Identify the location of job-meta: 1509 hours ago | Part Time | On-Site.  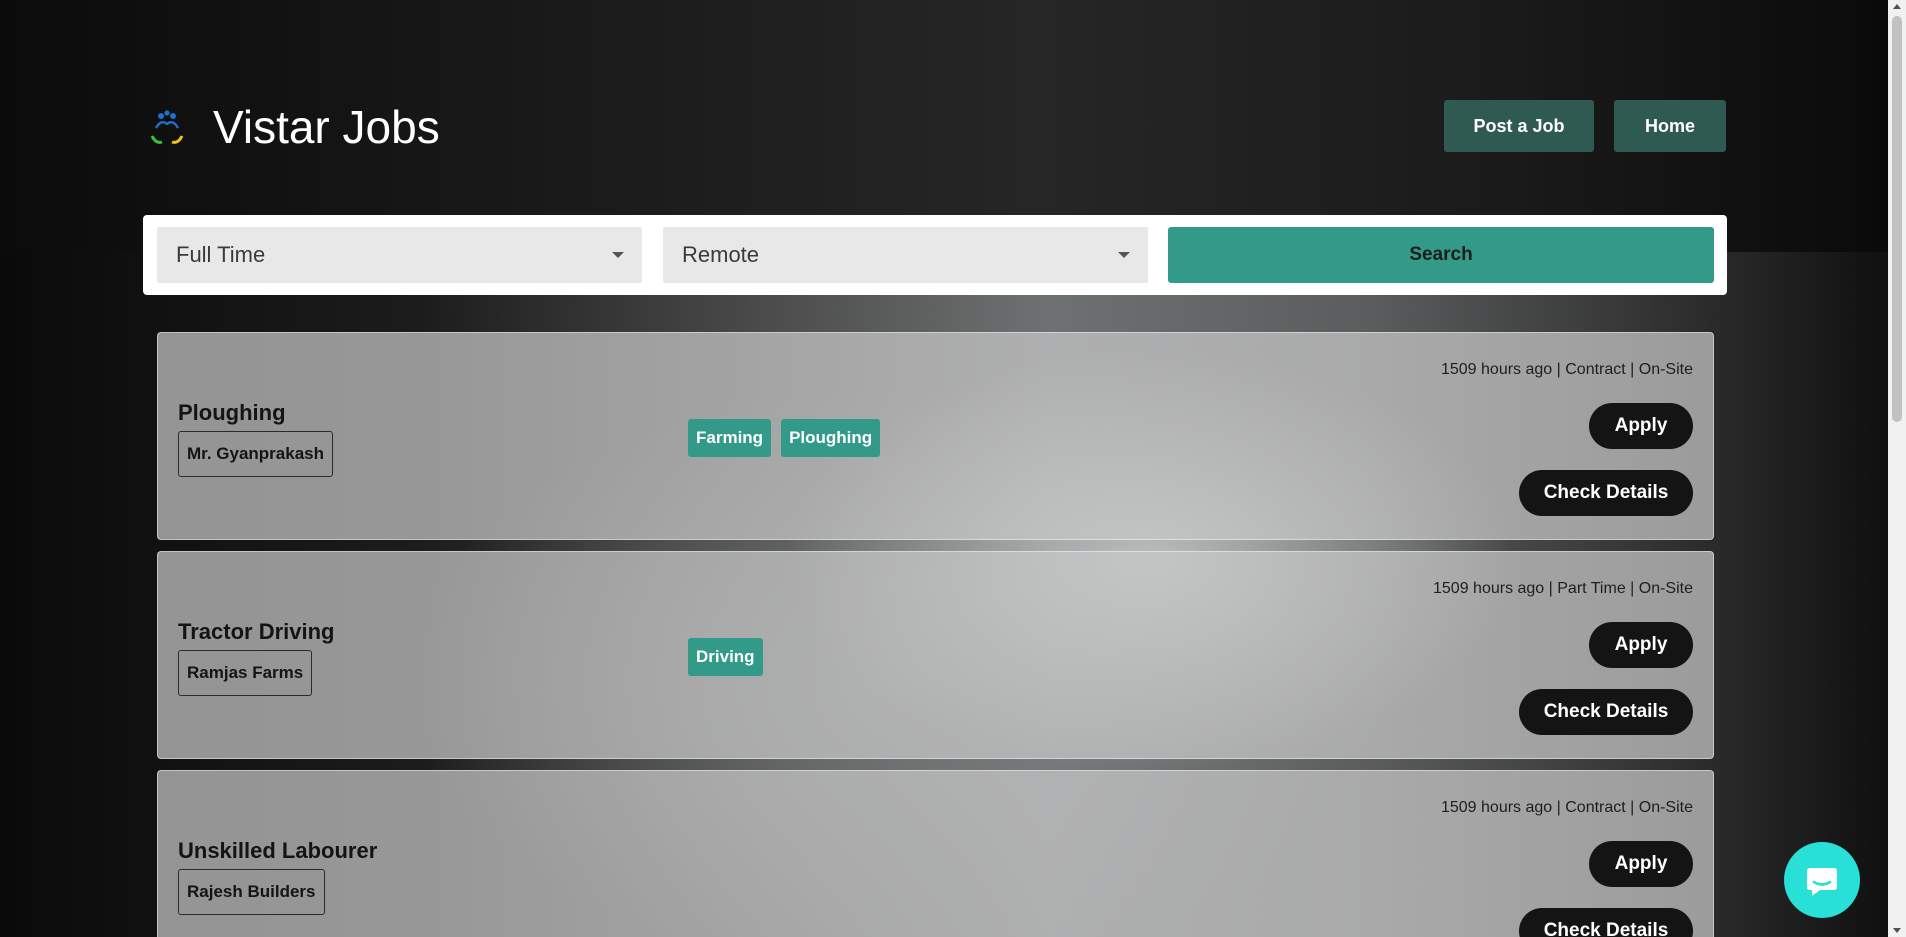
(1563, 588).